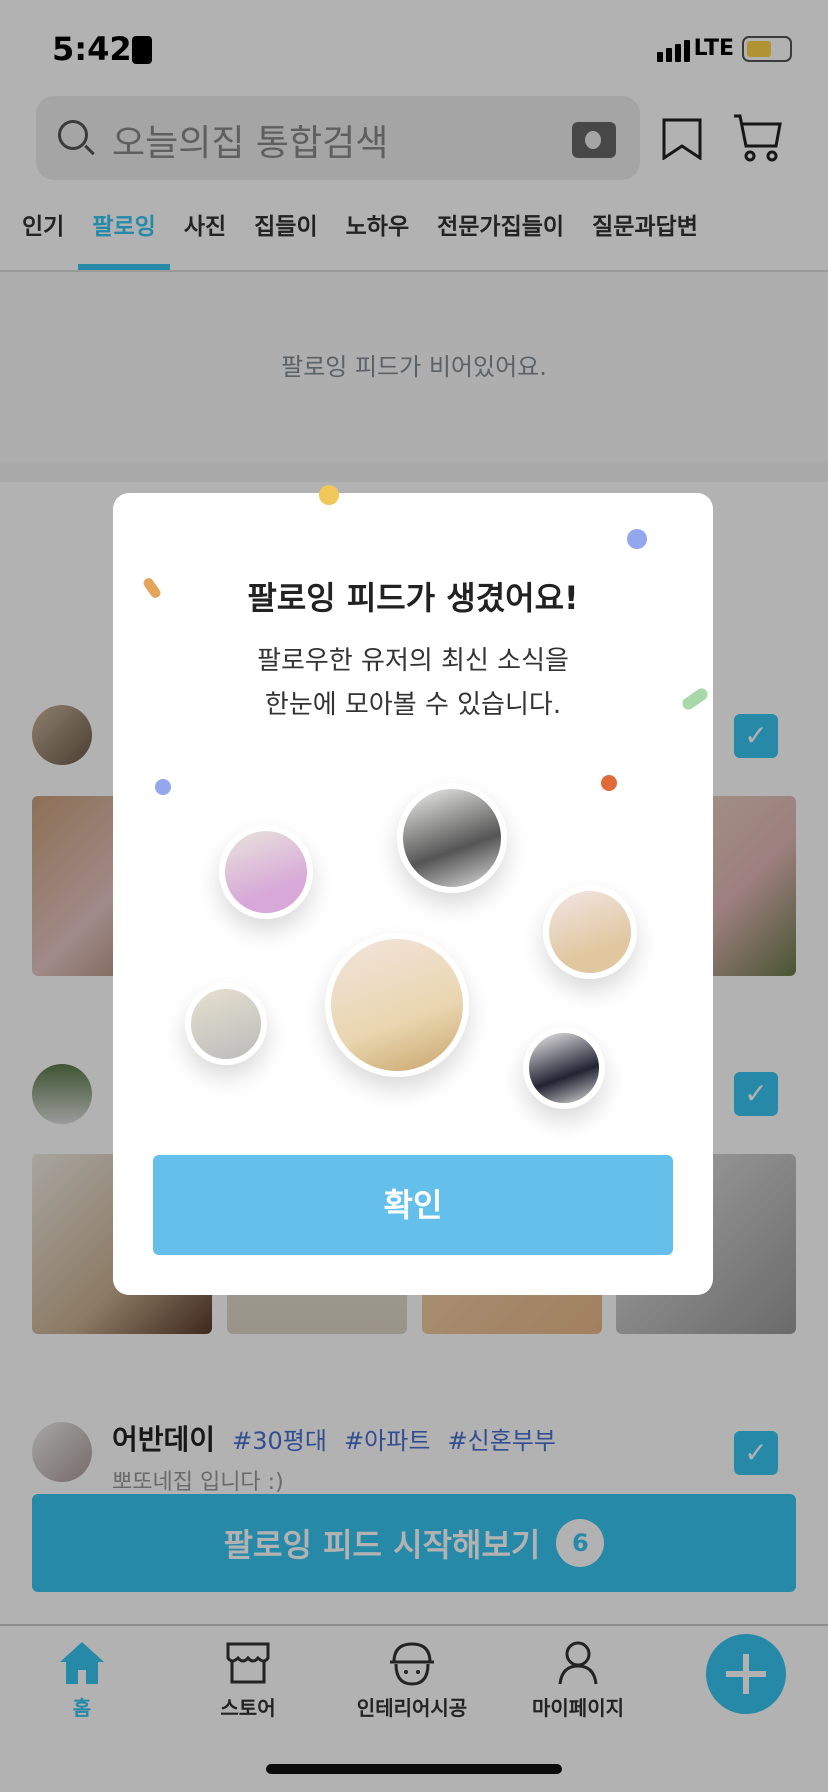  Describe the element at coordinates (413, 705) in the screenshot. I see `modal-body-line: 한눈에 모아볼 수 있습니다.` at that location.